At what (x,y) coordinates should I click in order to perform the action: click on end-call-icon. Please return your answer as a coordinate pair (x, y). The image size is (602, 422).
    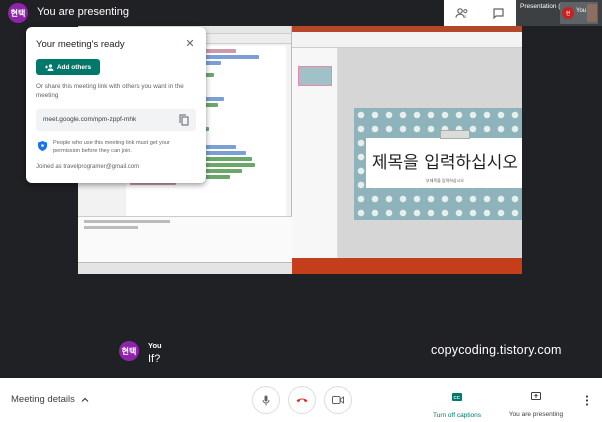
    Looking at the image, I should click on (302, 400).